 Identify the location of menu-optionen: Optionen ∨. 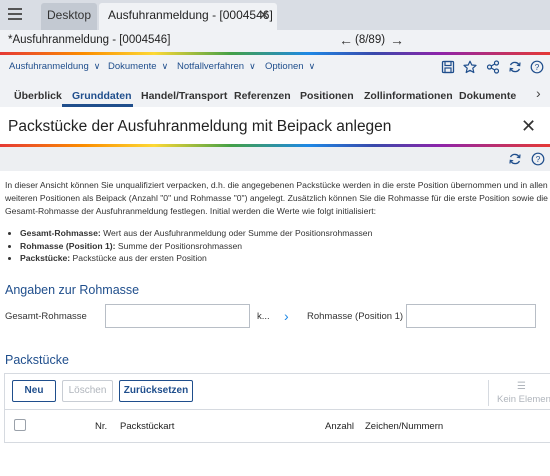
(290, 66).